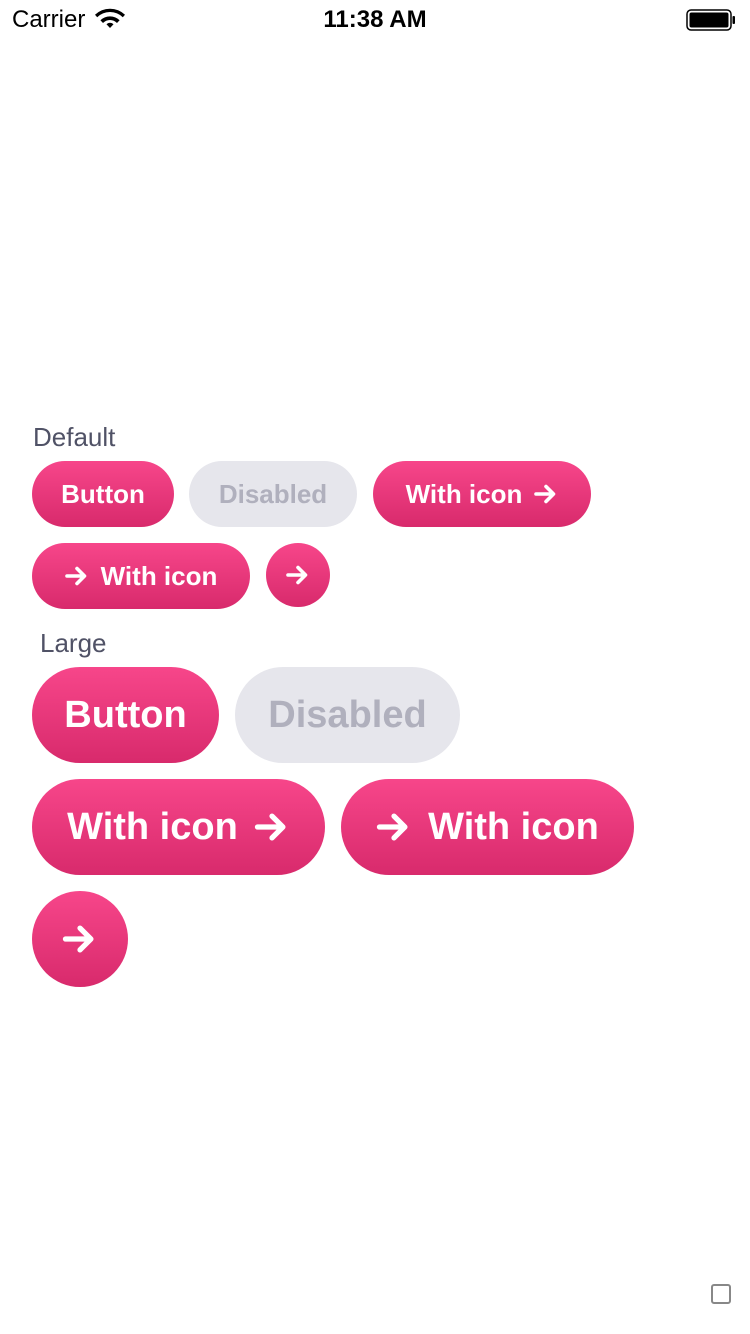 This screenshot has height=1334, width=750. I want to click on large-with-icon-right-button: With icon, so click(178, 827).